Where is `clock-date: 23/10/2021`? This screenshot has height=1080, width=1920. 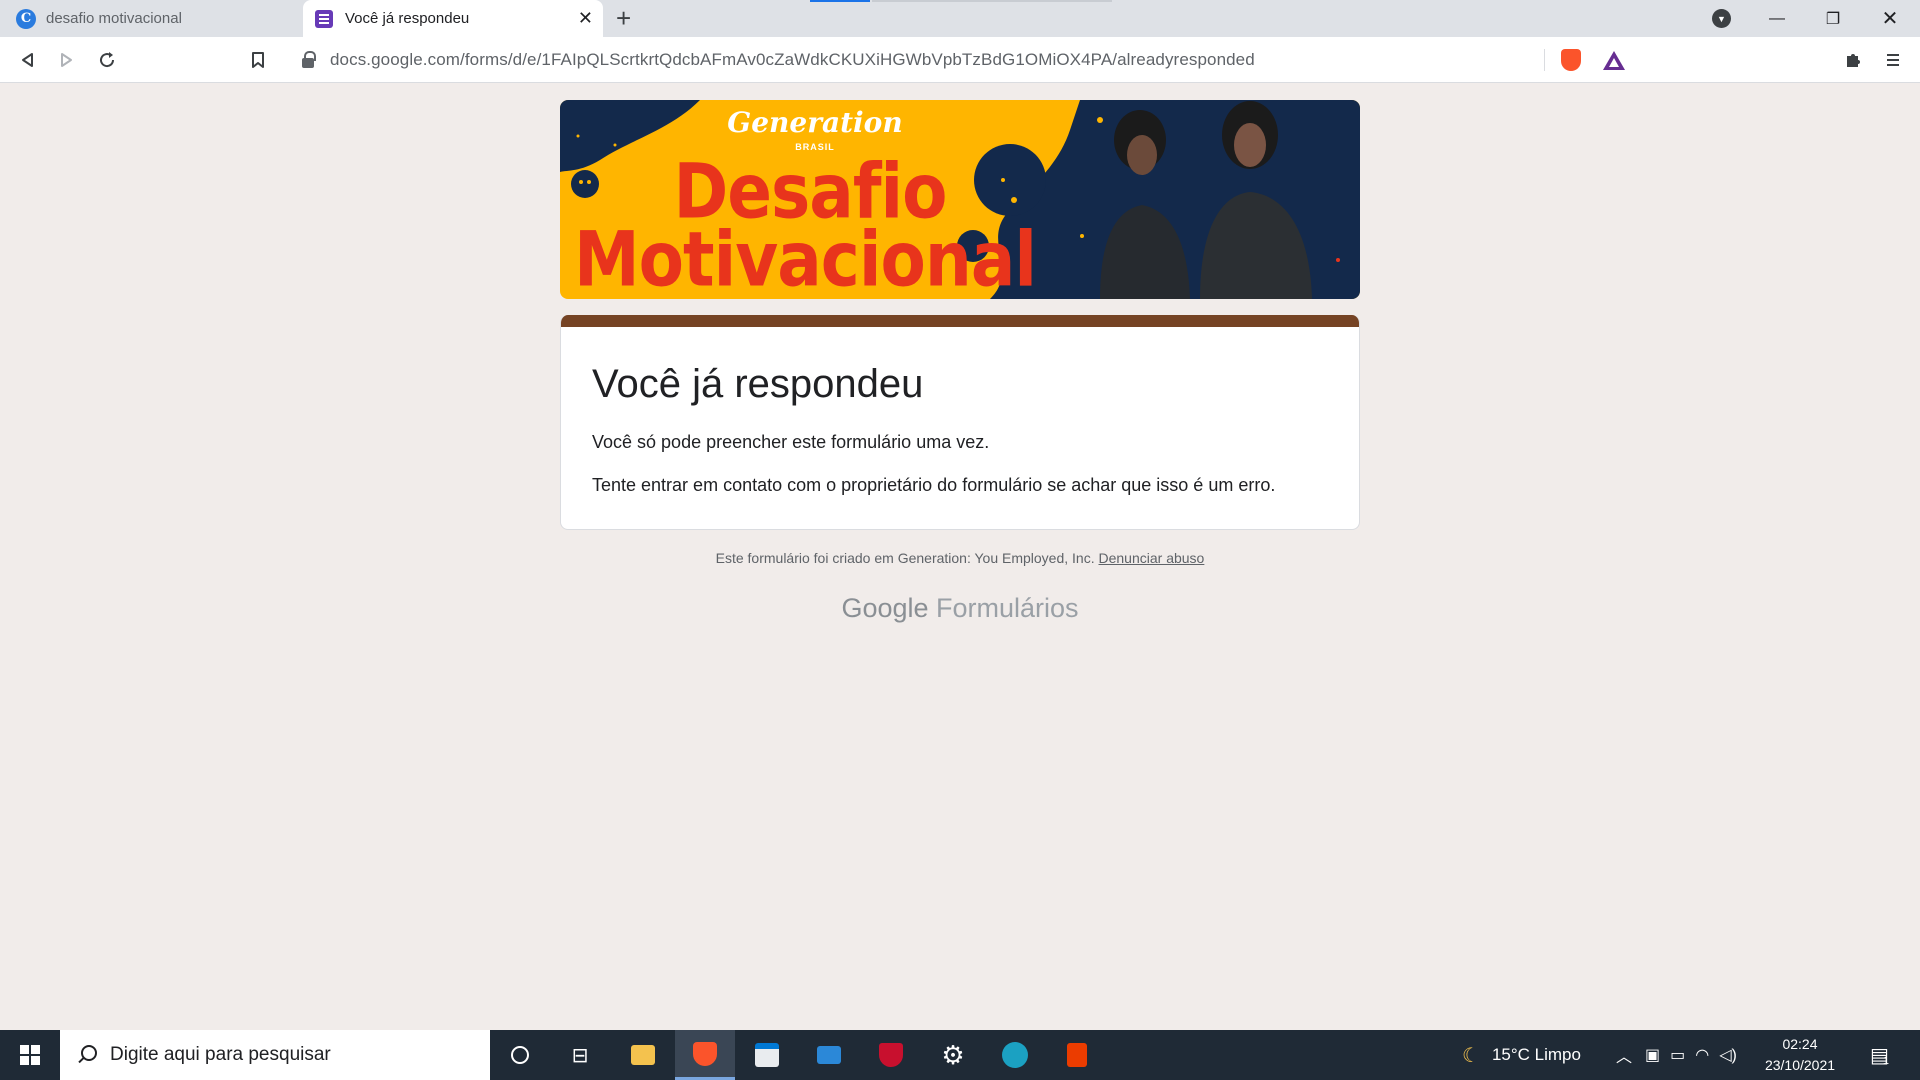 clock-date: 23/10/2021 is located at coordinates (1800, 1065).